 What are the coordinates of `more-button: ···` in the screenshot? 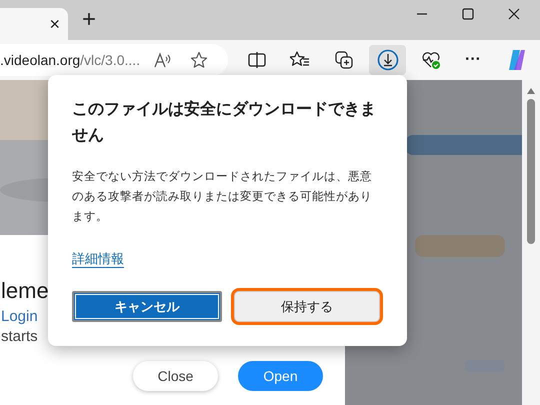 It's located at (473, 60).